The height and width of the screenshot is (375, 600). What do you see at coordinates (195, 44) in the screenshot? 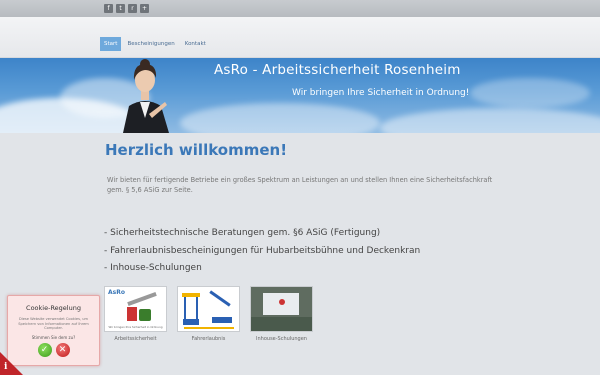
I see `nav-item-kontakt: Kontakt` at bounding box center [195, 44].